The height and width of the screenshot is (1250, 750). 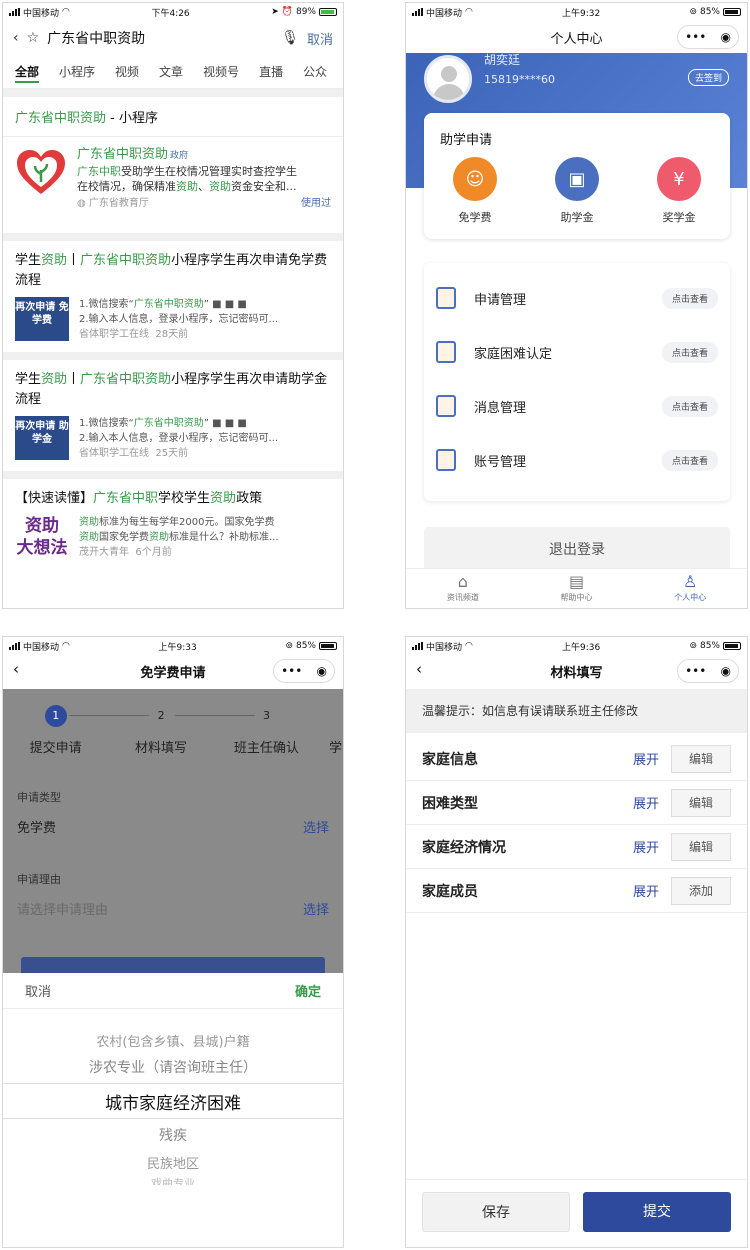 What do you see at coordinates (62, 908) in the screenshot?
I see `application-reason-field: 请选择申请理由` at bounding box center [62, 908].